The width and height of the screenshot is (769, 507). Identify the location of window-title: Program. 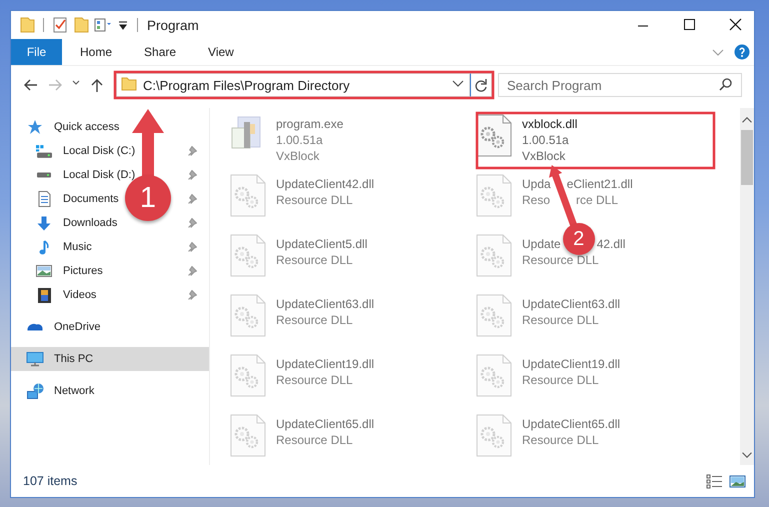
(173, 25).